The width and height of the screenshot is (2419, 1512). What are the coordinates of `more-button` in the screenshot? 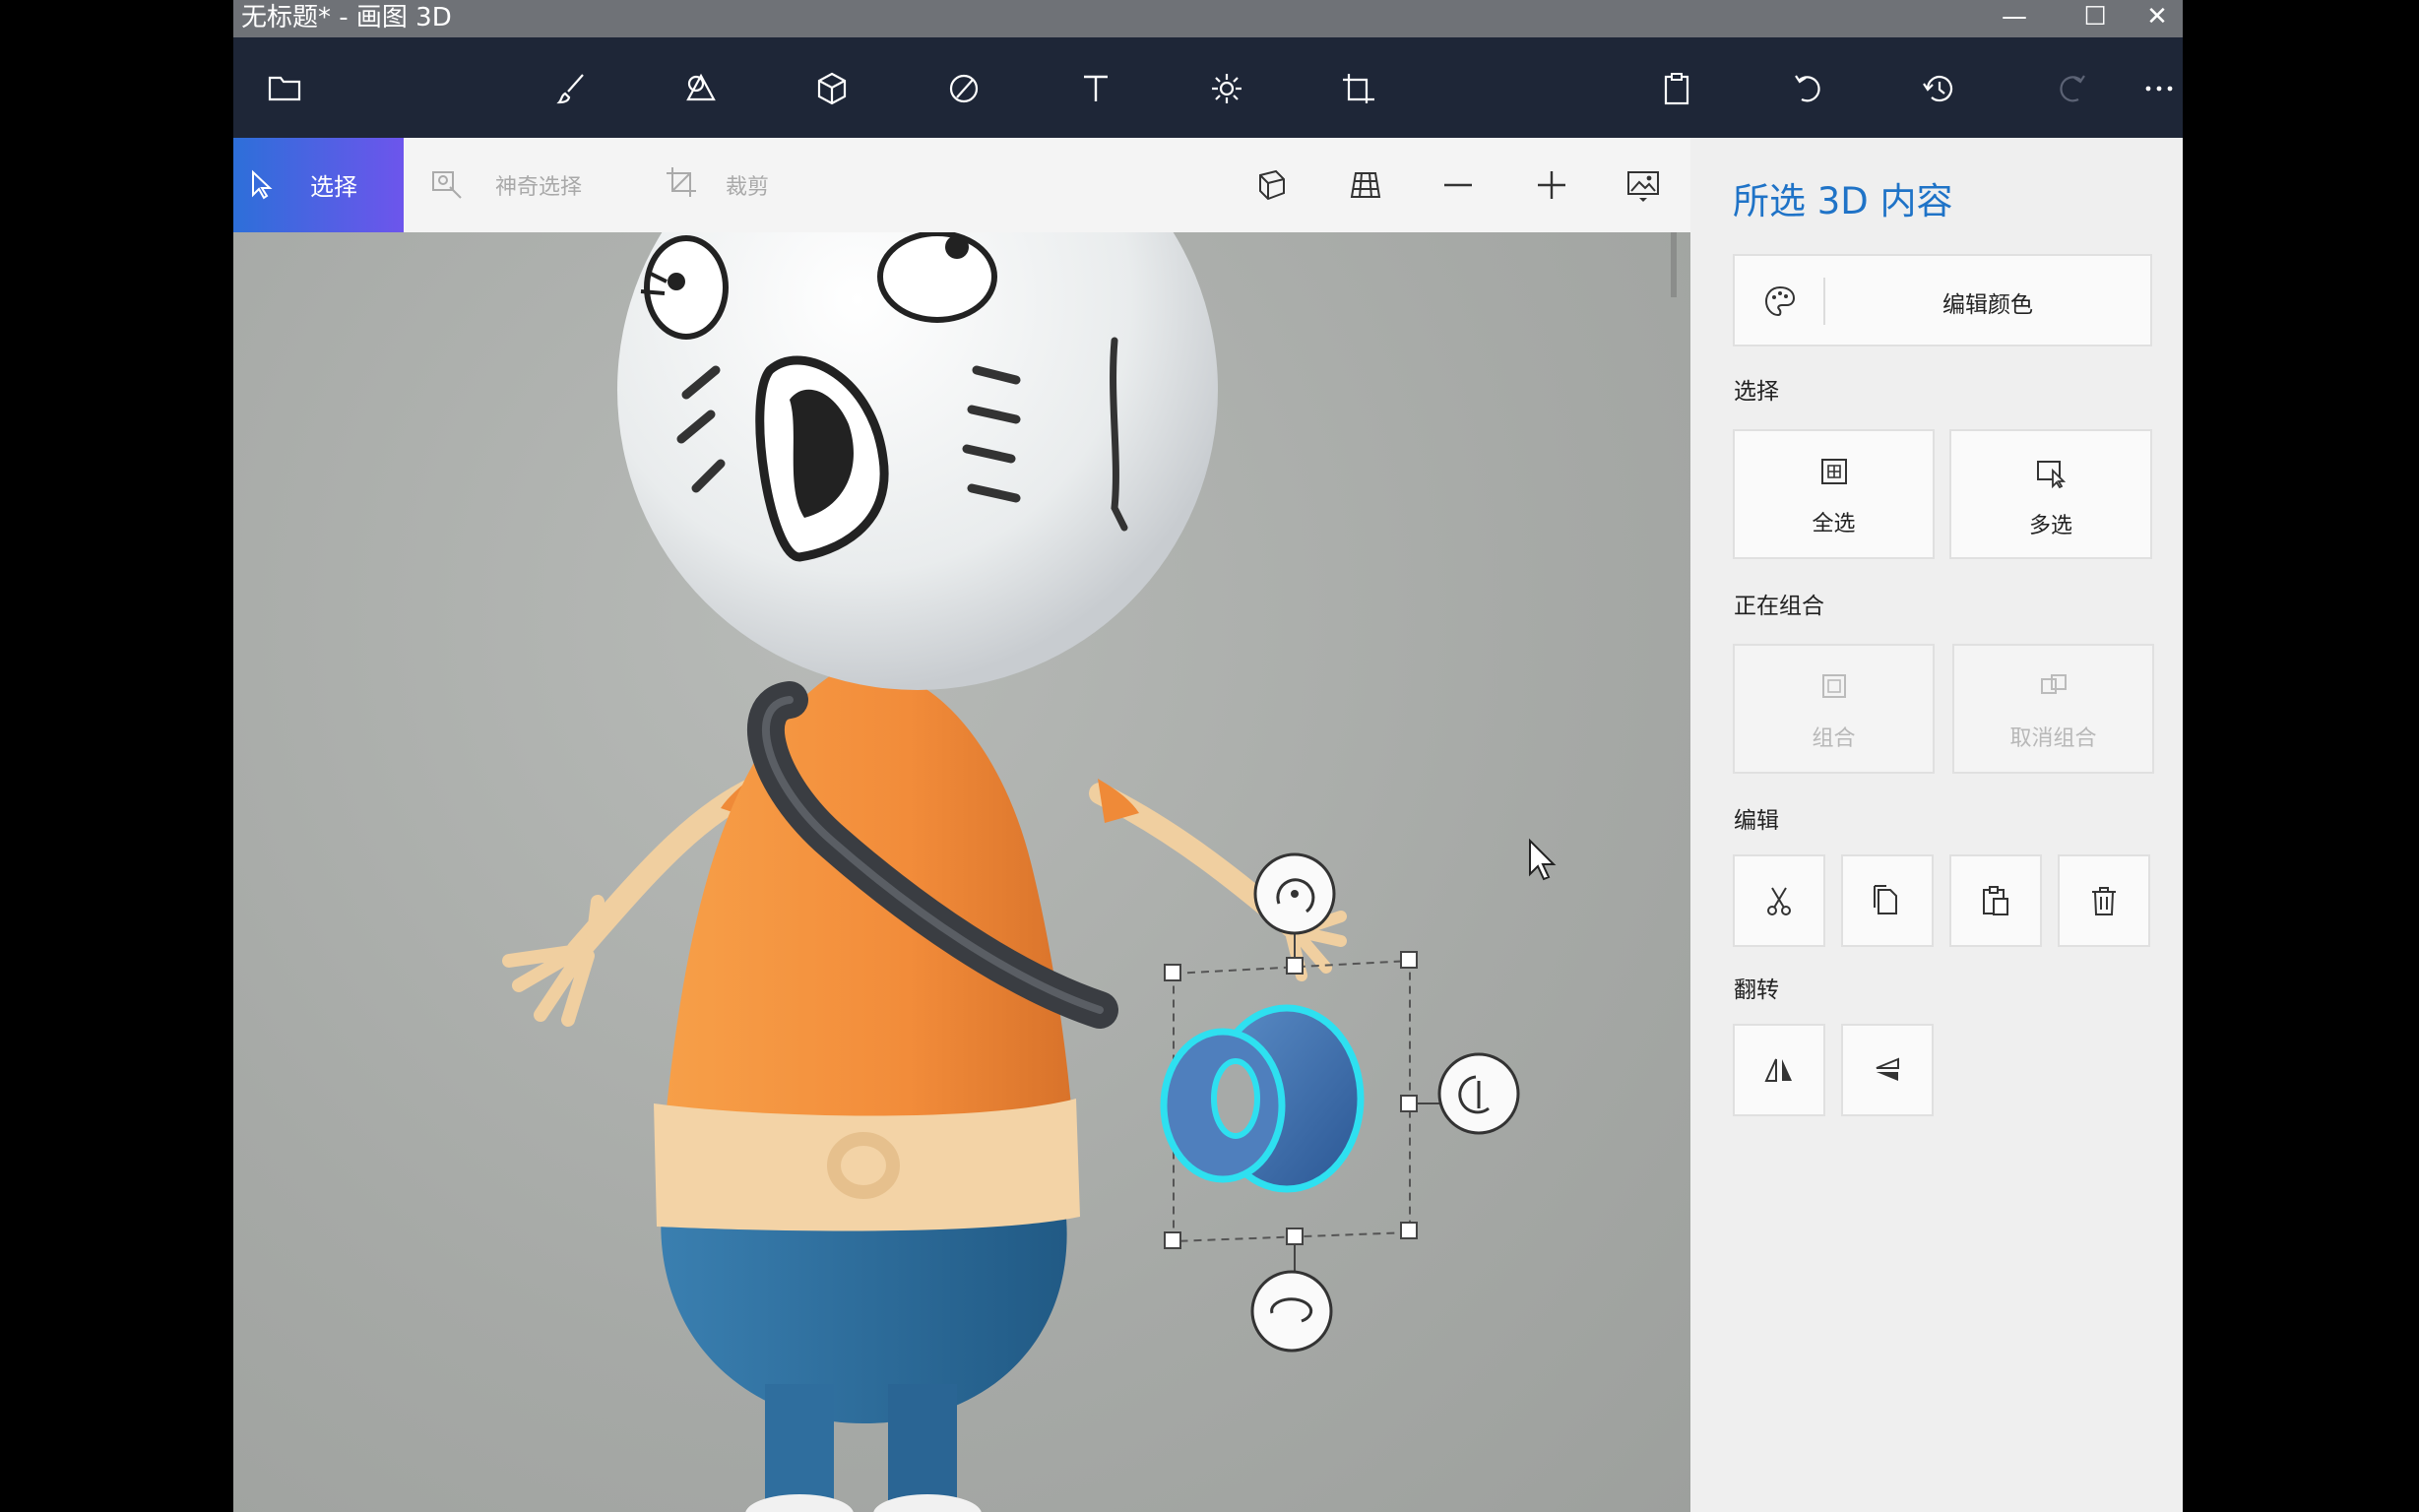 It's located at (2155, 88).